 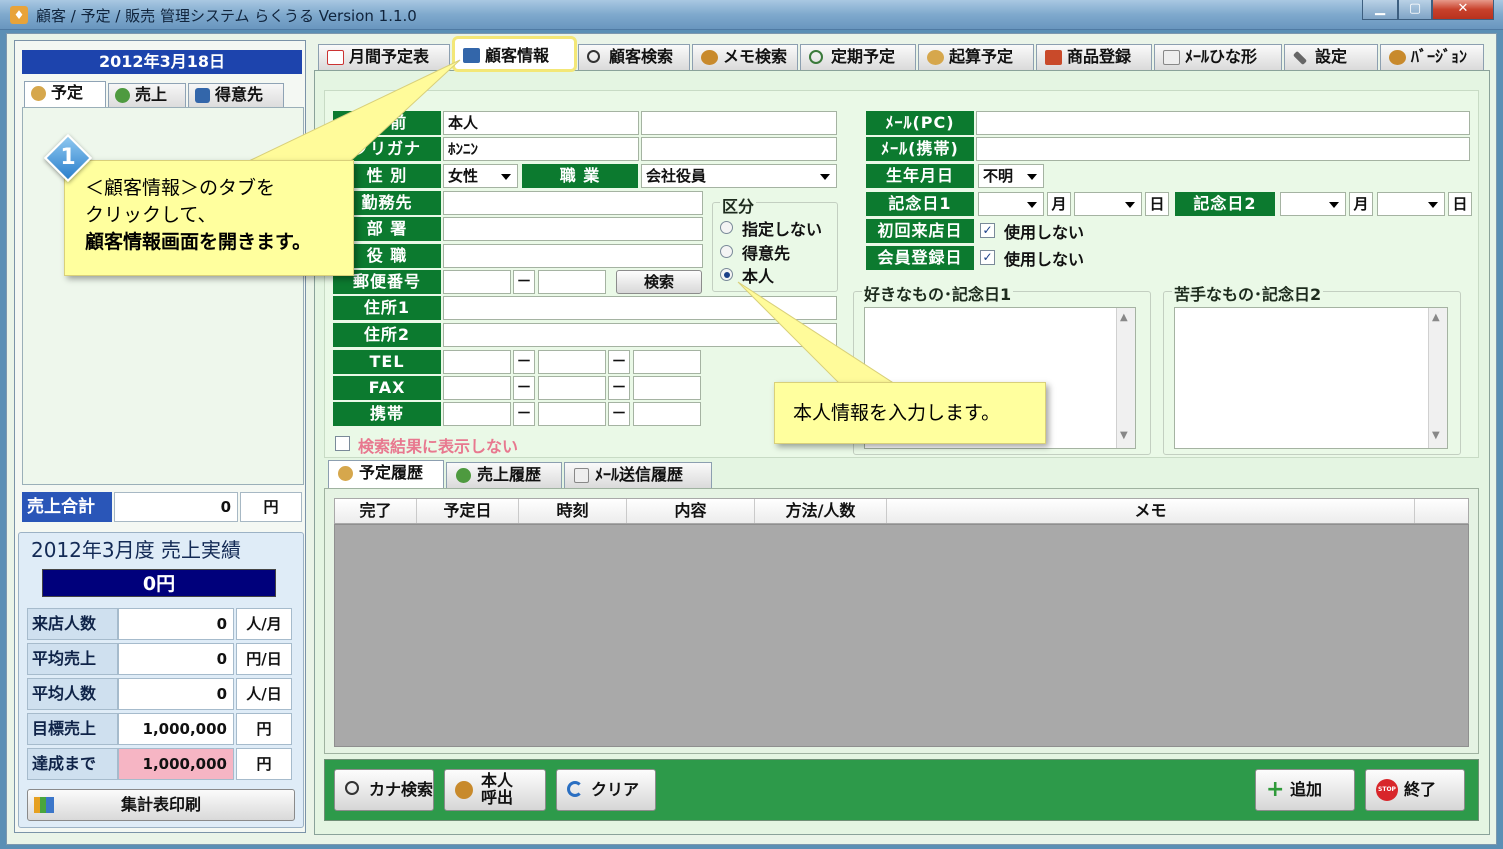 I want to click on callout-step2: 本人情報を入力します。, so click(x=910, y=413).